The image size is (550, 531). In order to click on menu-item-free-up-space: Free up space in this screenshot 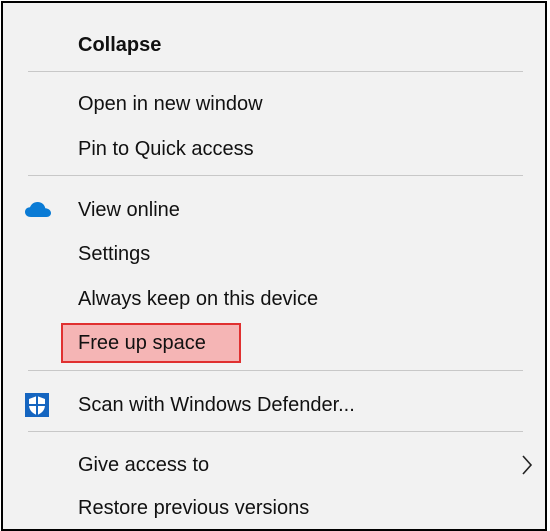, I will do `click(275, 343)`.